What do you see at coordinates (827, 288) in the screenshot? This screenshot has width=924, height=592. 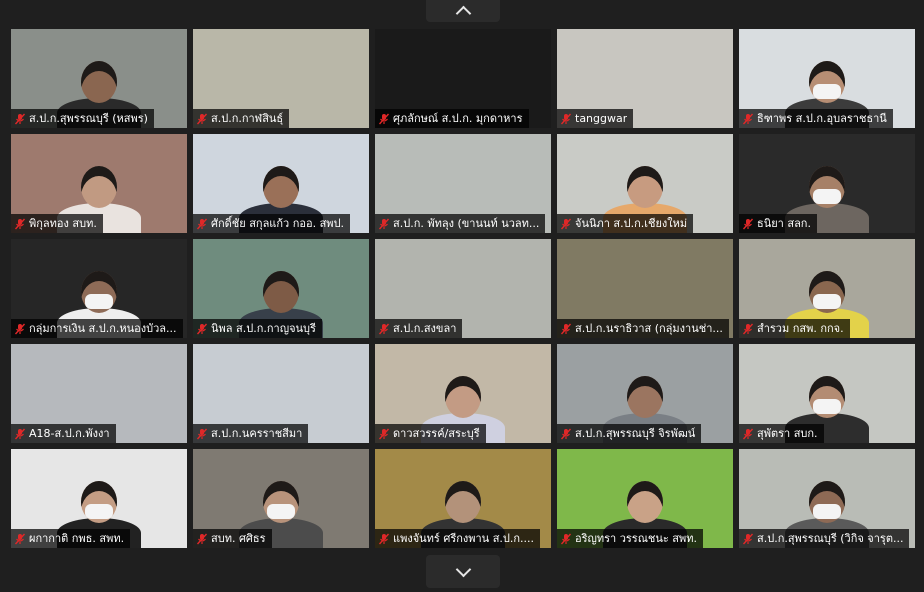 I see `participant-video-tile: สำรวม กสพ. กกจ.` at bounding box center [827, 288].